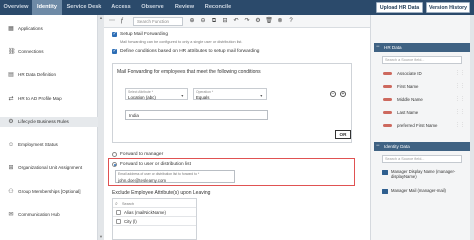  Describe the element at coordinates (38, 144) in the screenshot. I see `sidebar-item-label: Employment Status` at that location.